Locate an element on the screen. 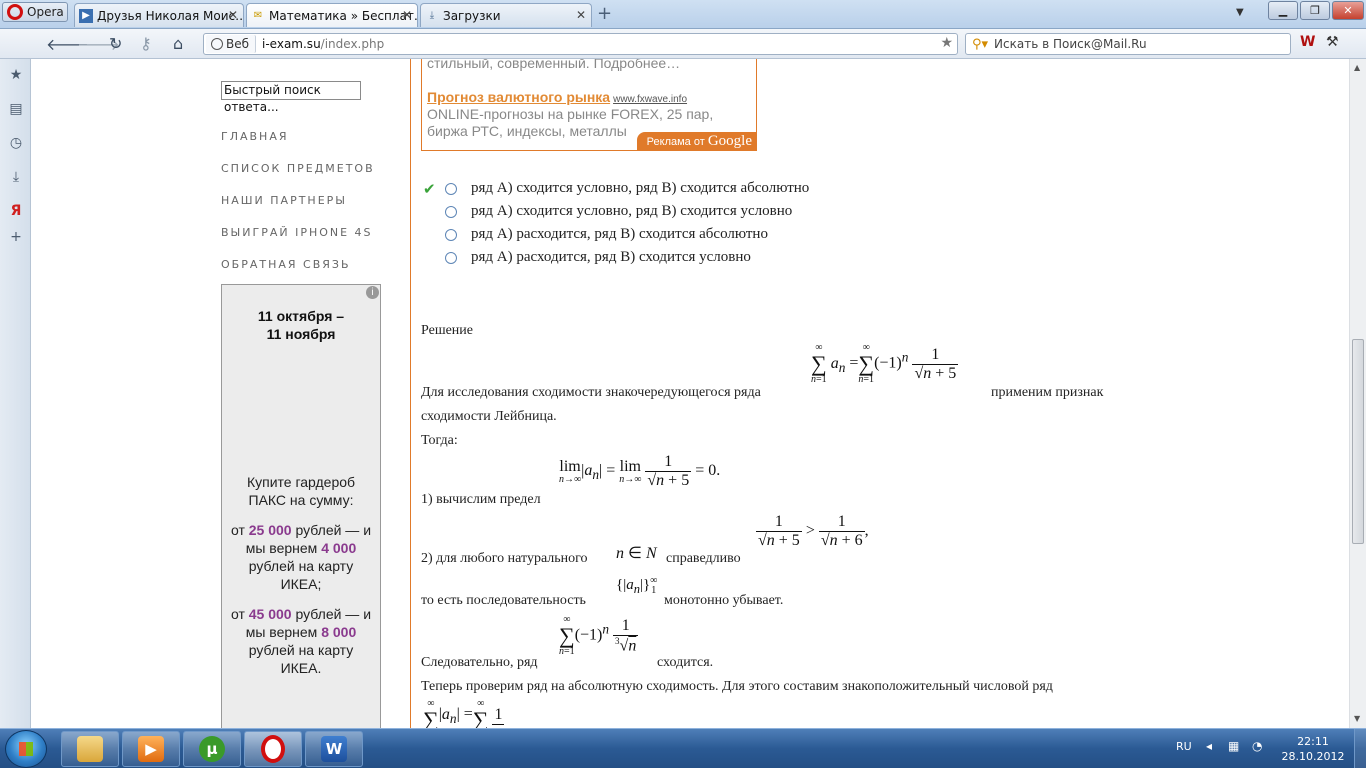  word-icon: W is located at coordinates (334, 749).